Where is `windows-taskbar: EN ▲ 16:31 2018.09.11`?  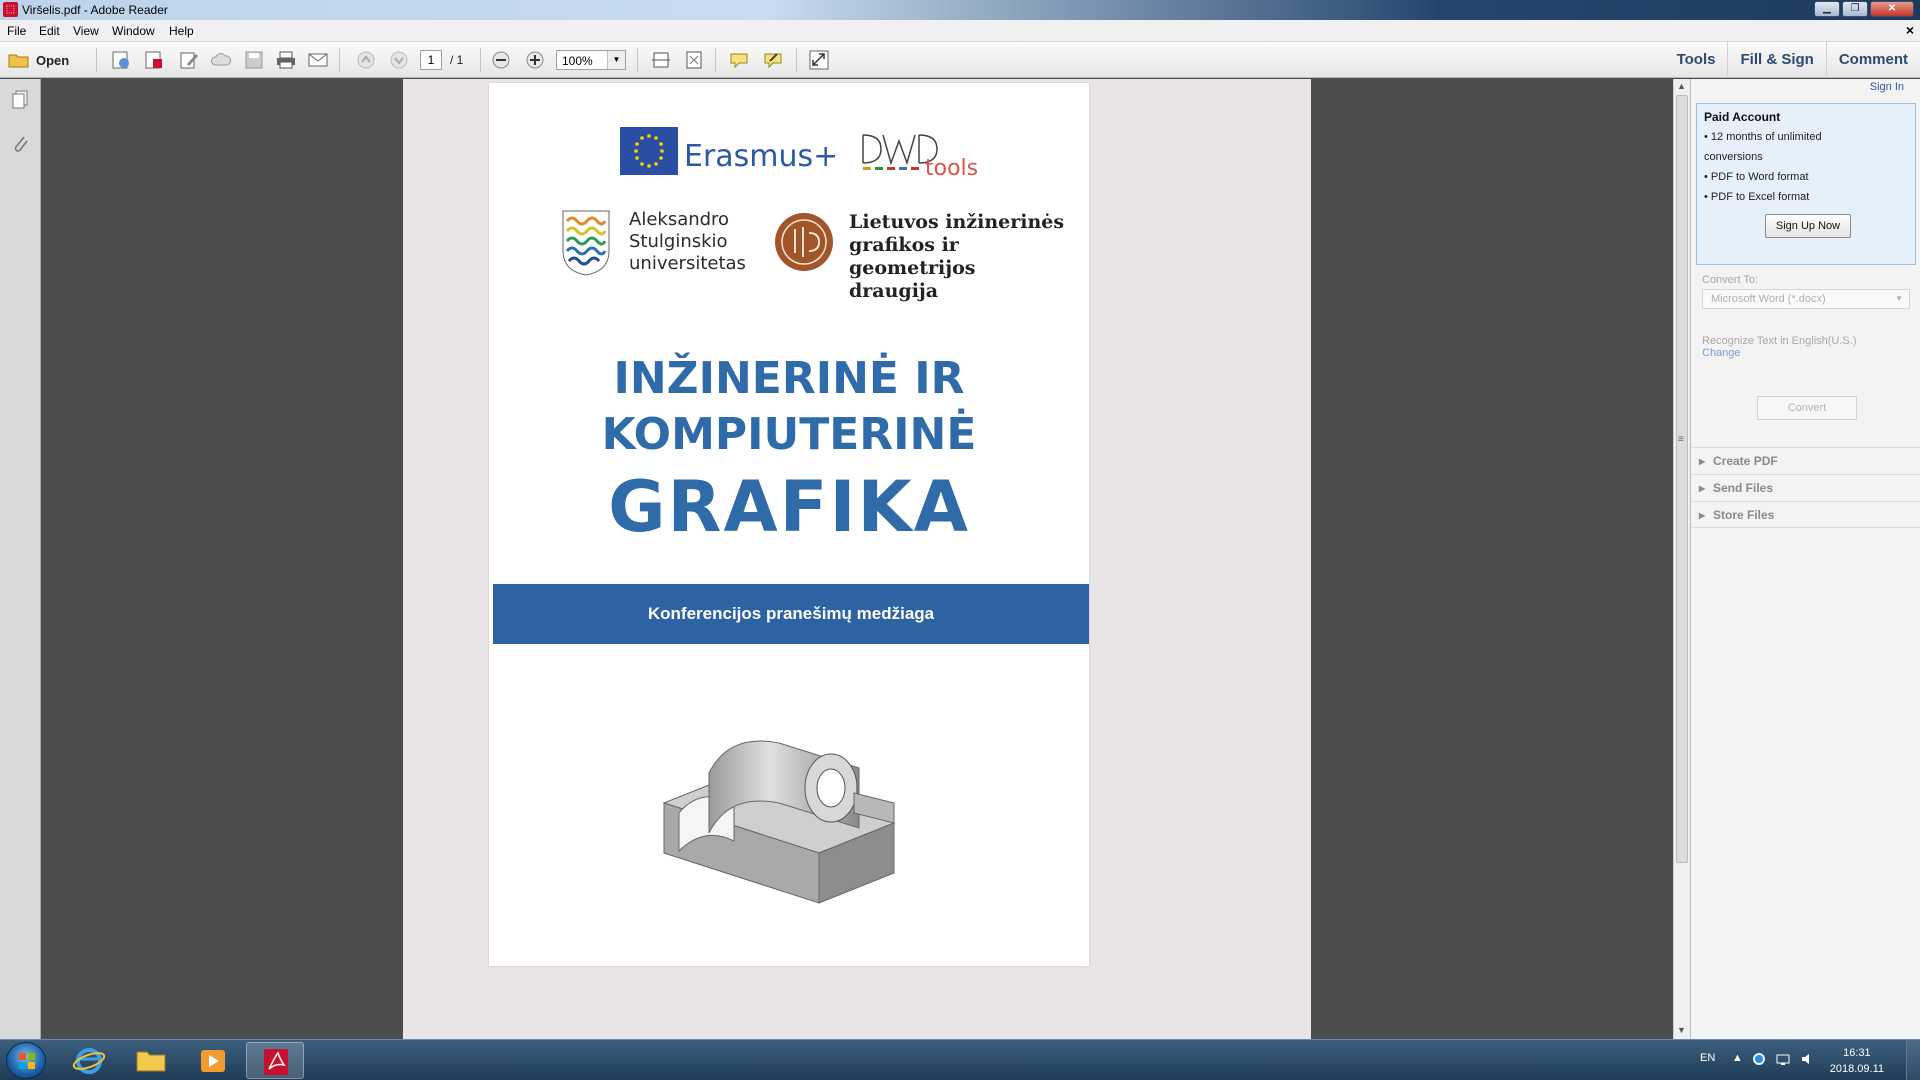 windows-taskbar: EN ▲ 16:31 2018.09.11 is located at coordinates (960, 1059).